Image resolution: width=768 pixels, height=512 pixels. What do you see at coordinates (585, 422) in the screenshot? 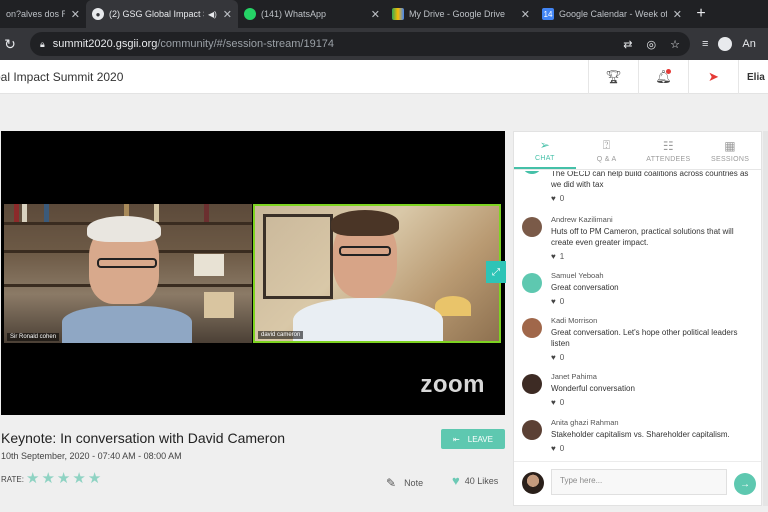
I see `message-author: Anita ghazi Rahman` at bounding box center [585, 422].